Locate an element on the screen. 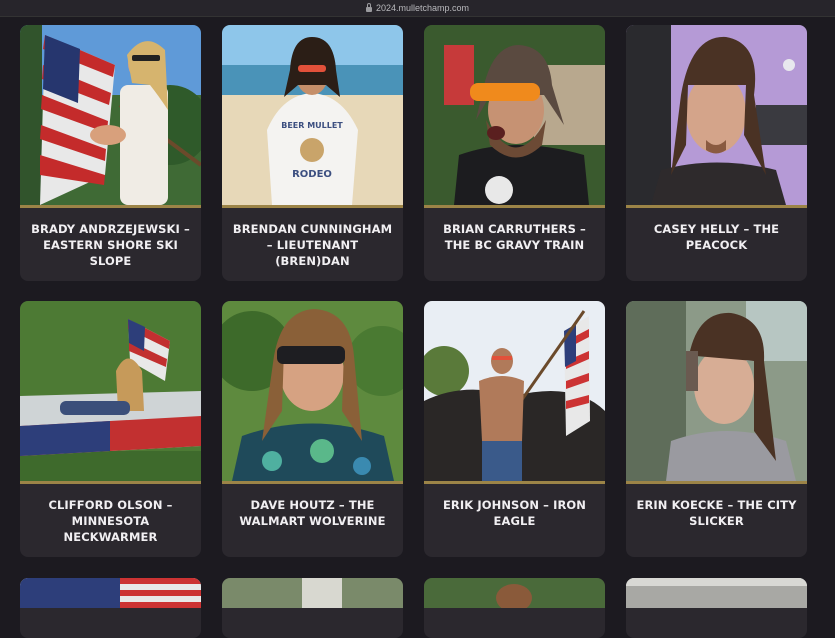  contestant-name: ERIK JOHNSON – IRON EAGLE is located at coordinates (514, 513).